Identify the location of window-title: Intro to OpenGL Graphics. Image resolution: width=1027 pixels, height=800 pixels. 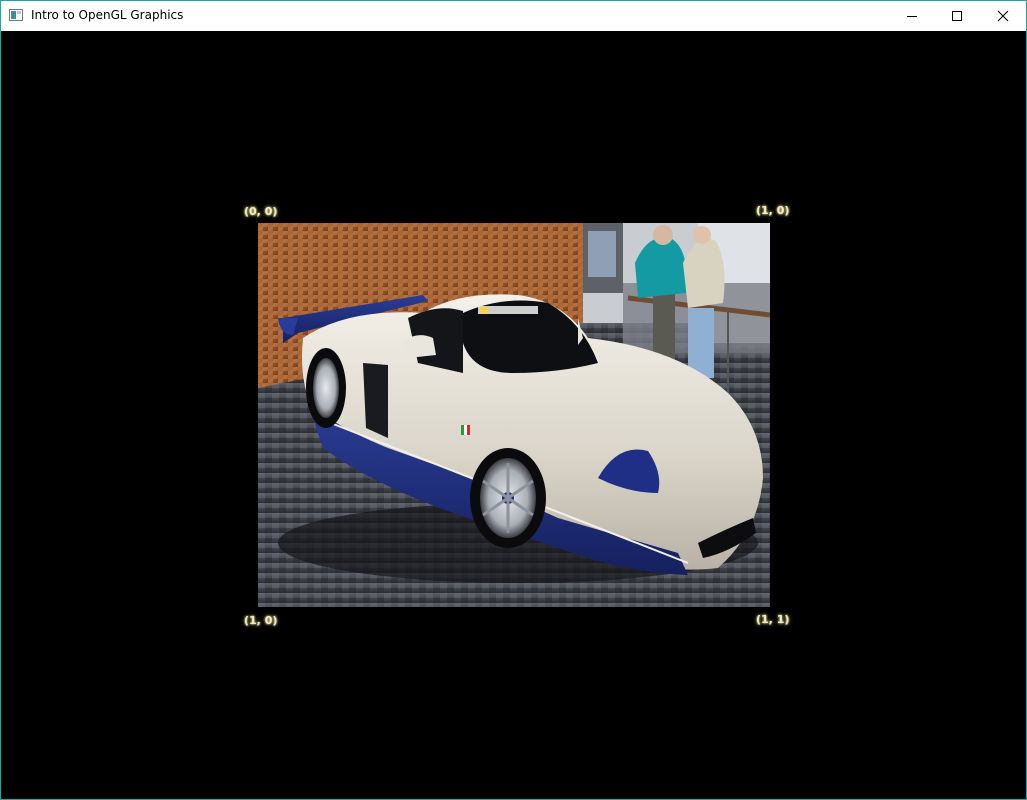
(107, 15).